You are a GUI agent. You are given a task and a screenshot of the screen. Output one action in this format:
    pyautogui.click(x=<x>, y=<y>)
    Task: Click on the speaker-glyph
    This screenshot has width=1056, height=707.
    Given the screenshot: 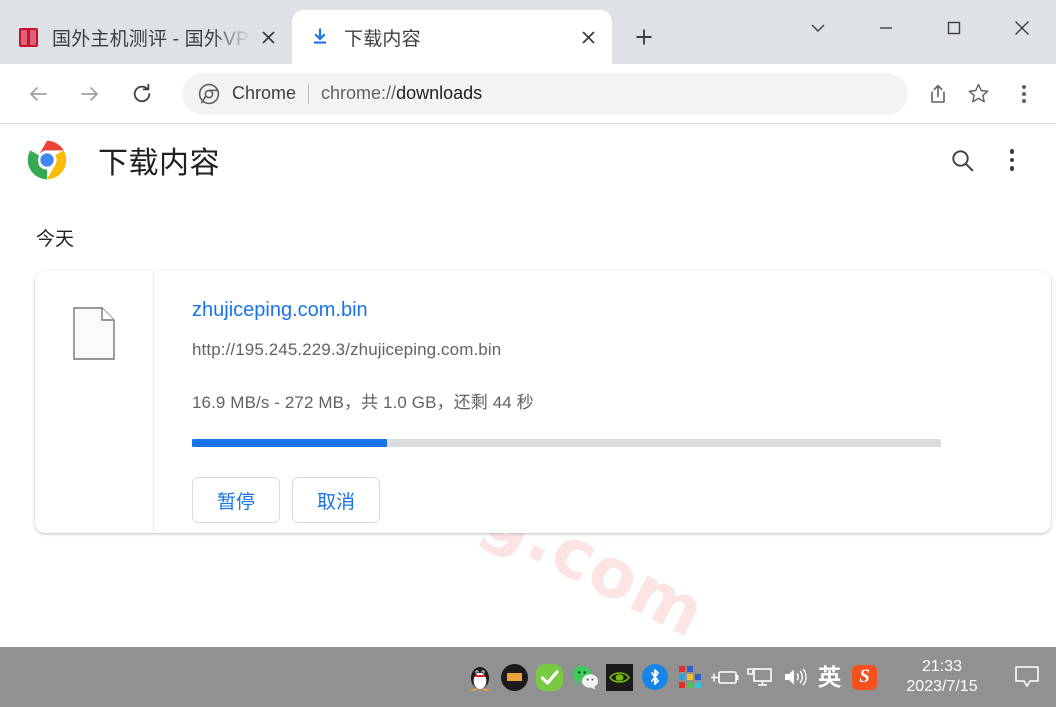 What is the action you would take?
    pyautogui.click(x=795, y=677)
    